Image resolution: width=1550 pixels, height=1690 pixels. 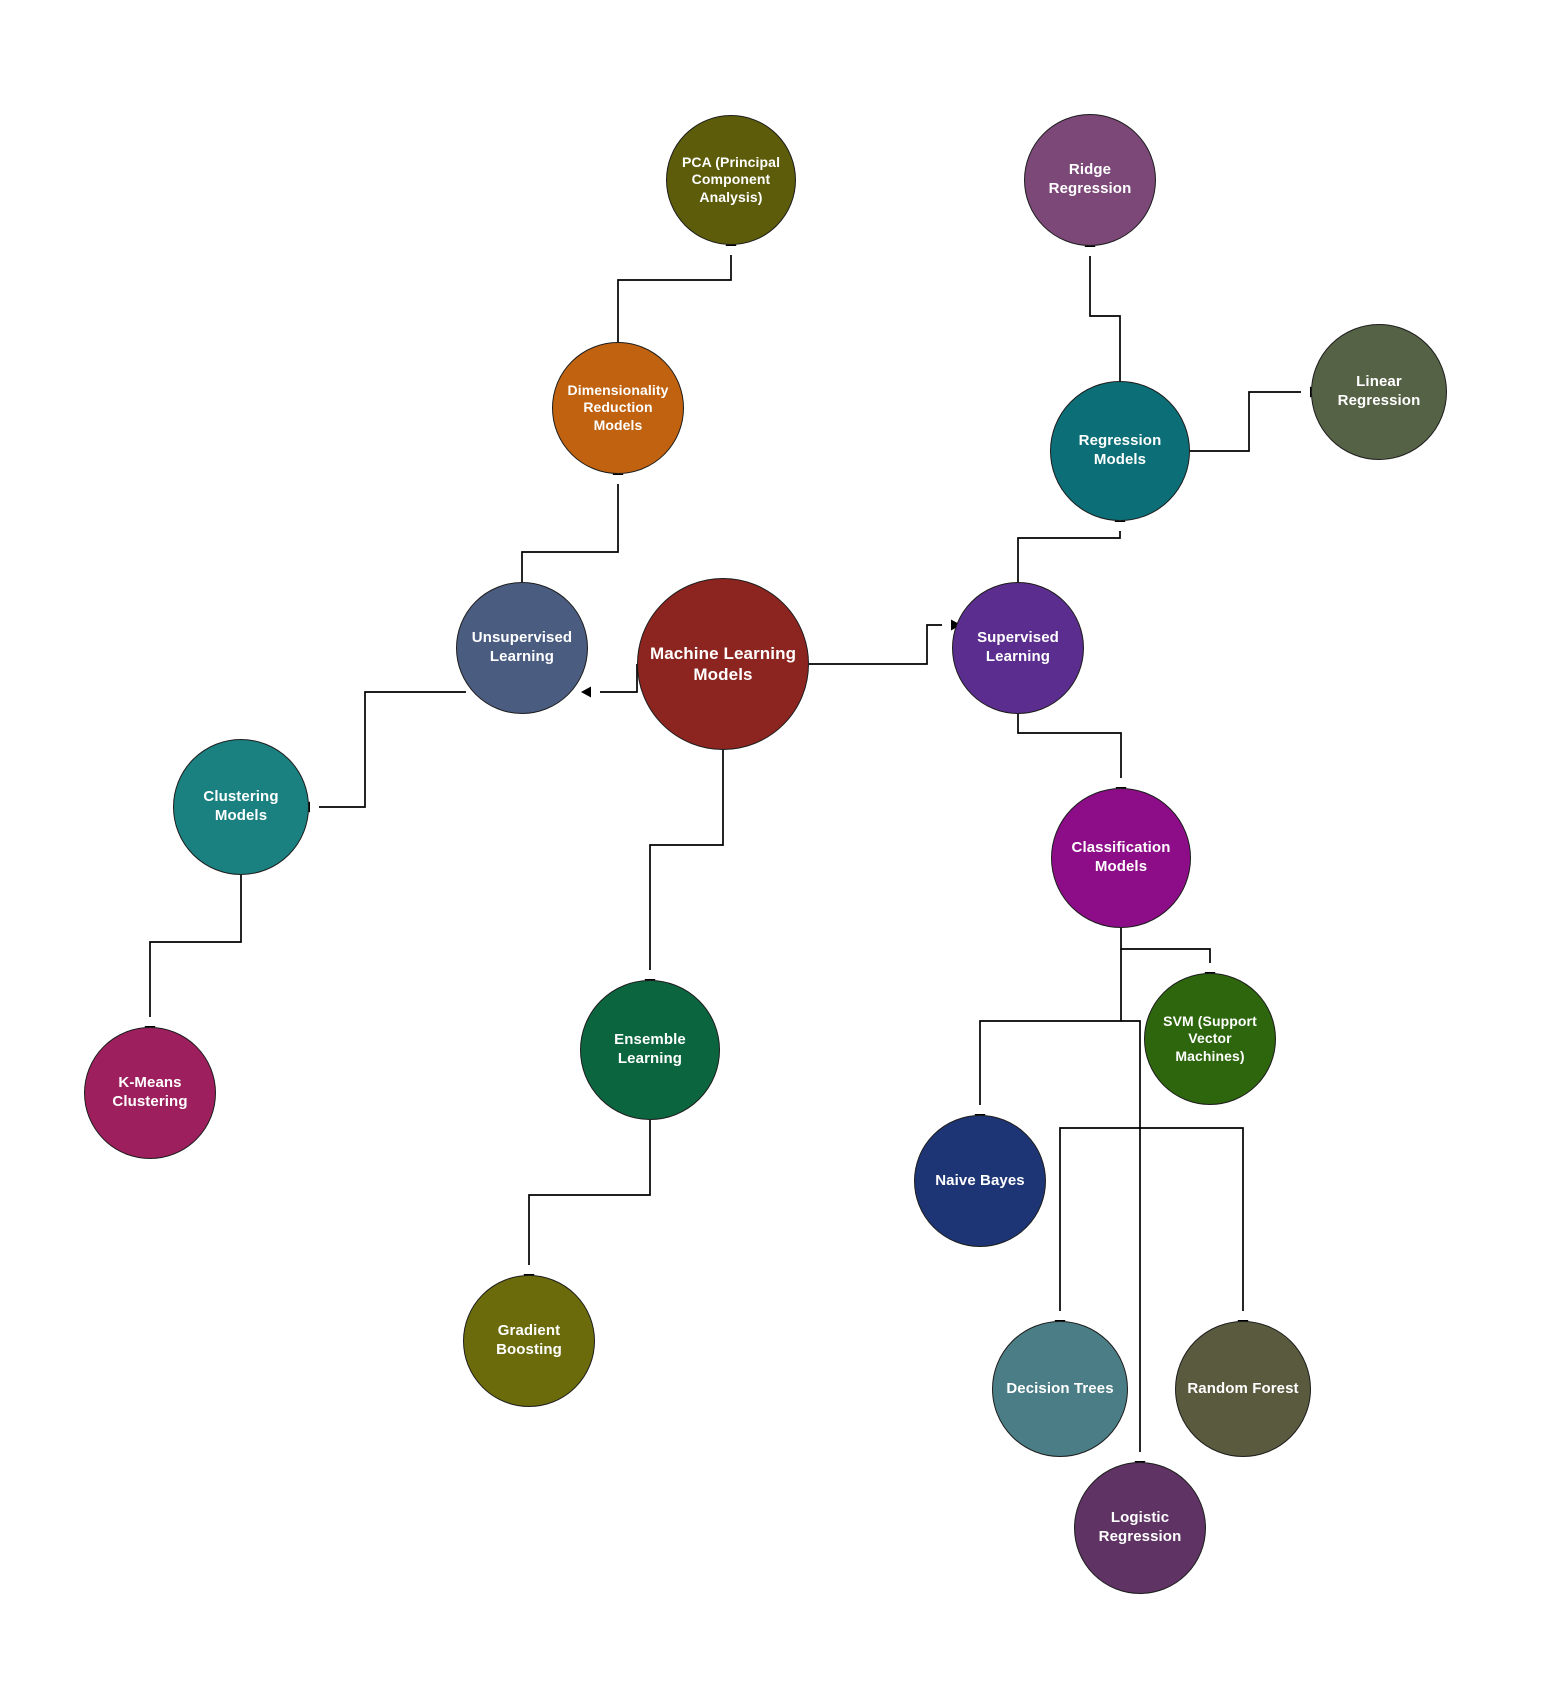 I want to click on node-logistic: Logistic Regression, so click(x=1140, y=1528).